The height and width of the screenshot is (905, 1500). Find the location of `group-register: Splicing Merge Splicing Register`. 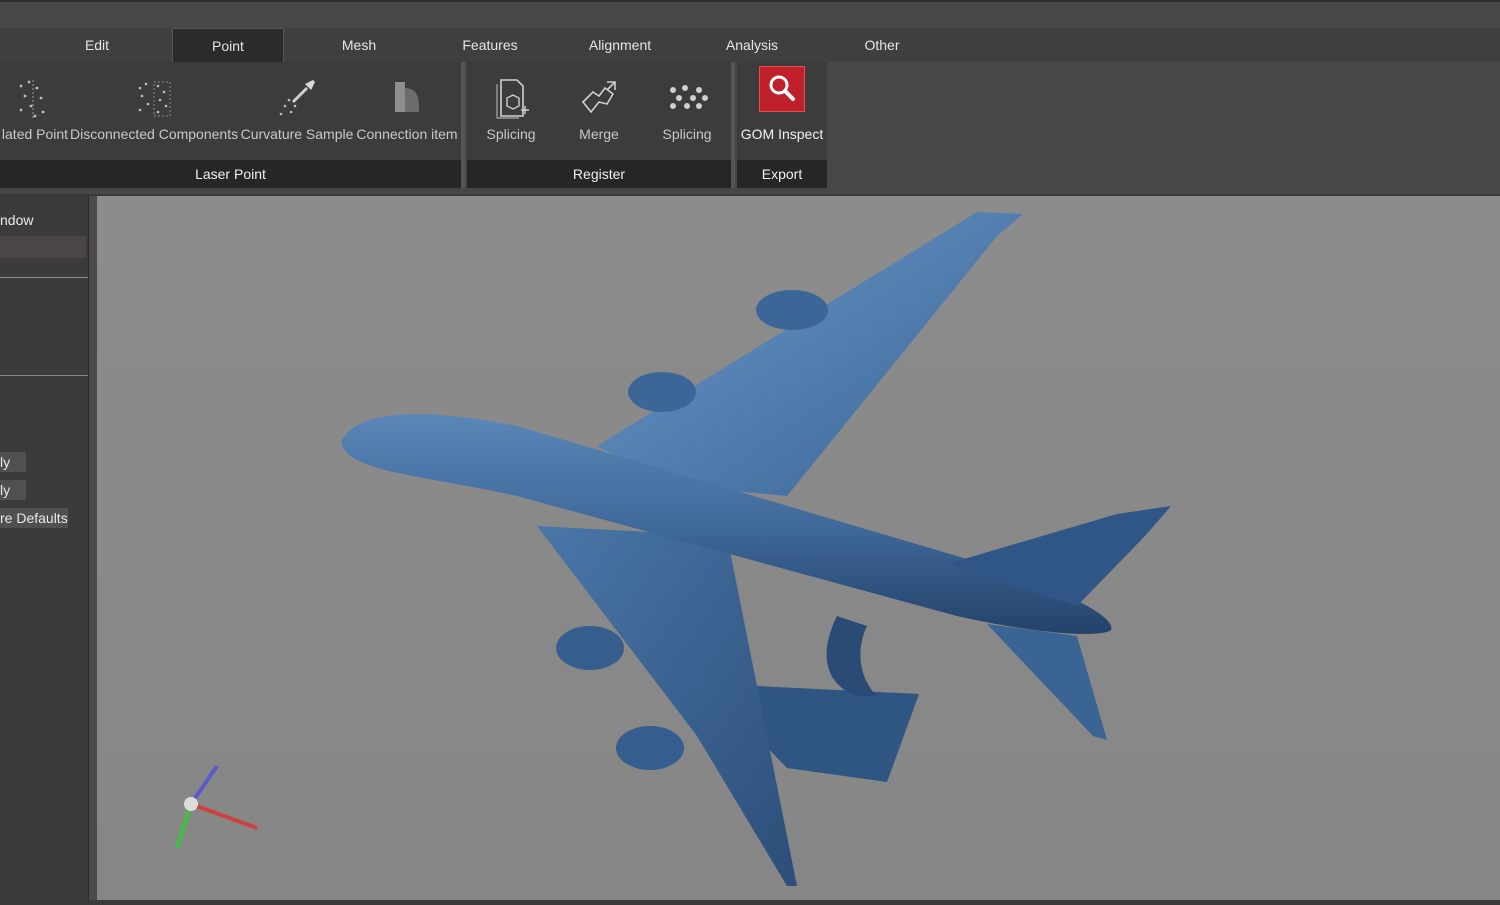

group-register: Splicing Merge Splicing Register is located at coordinates (599, 125).